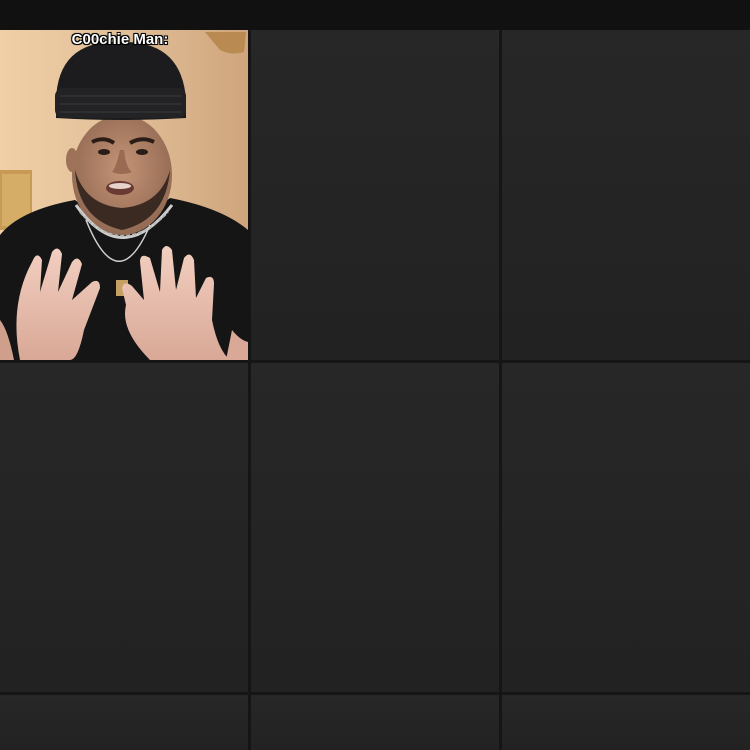  I want to click on top-bar, so click(375, 15).